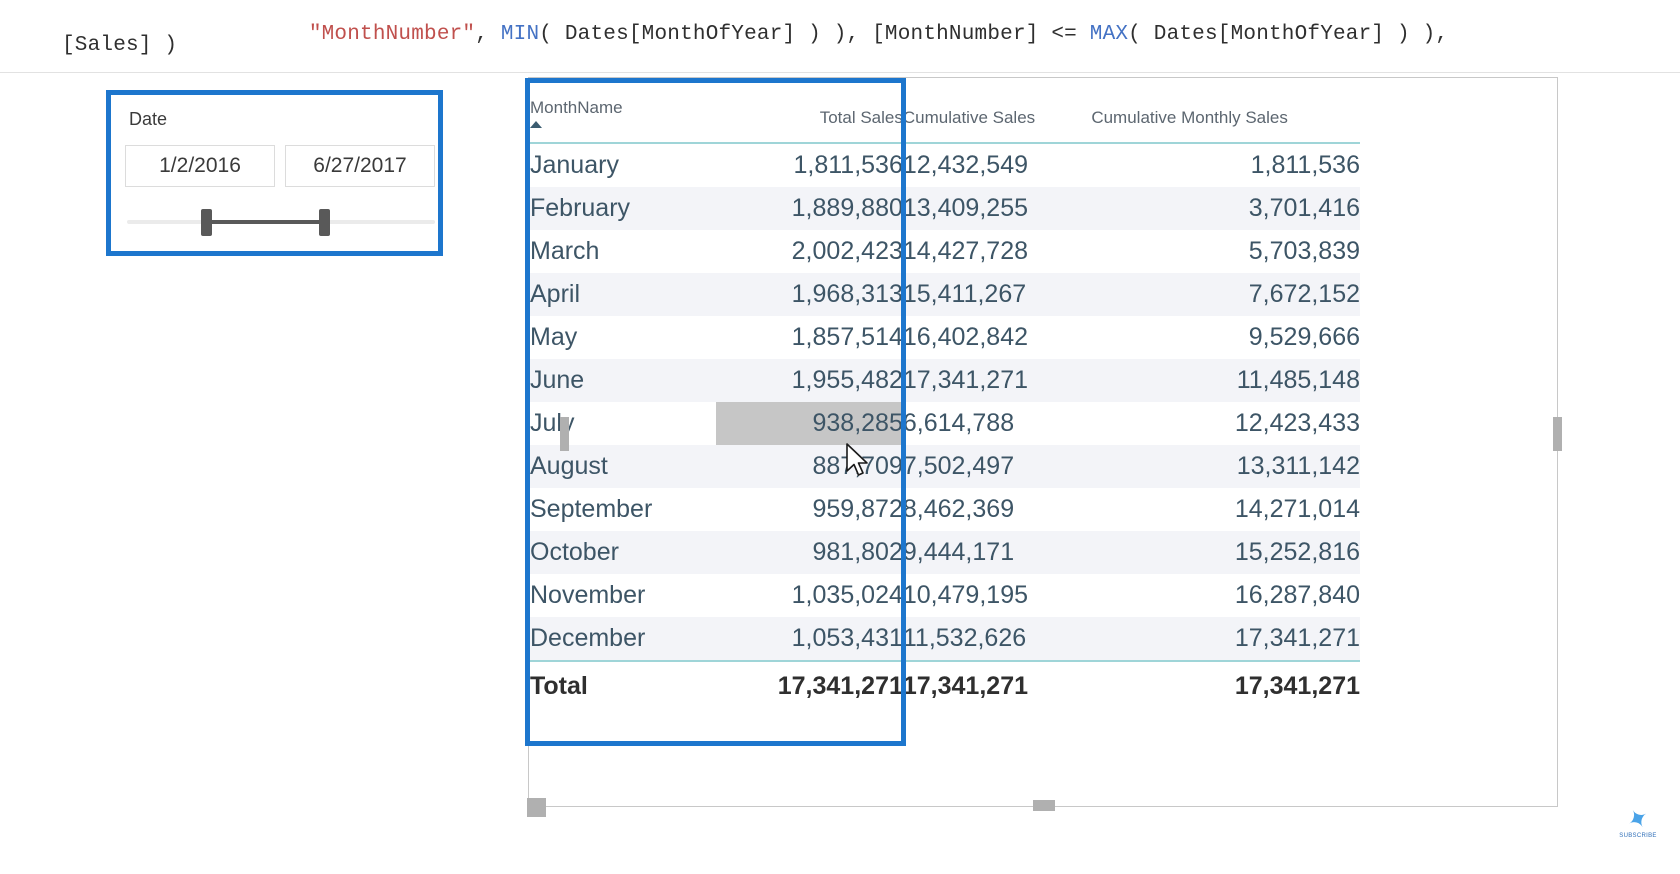 The height and width of the screenshot is (874, 1680). Describe the element at coordinates (488, 34) in the screenshot. I see `formula-token-comma: ,` at that location.